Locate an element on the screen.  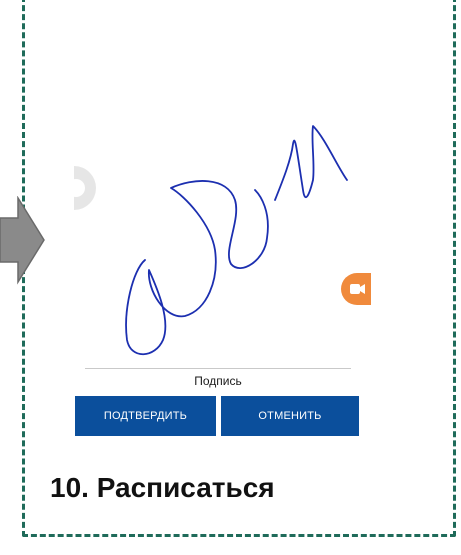
step-title: 10. Расписаться is located at coordinates (162, 487).